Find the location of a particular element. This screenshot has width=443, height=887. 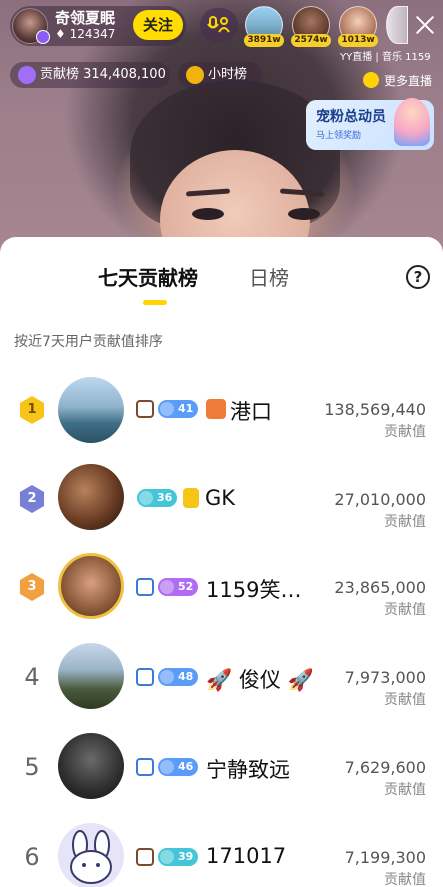

host-fans-count: ♦ 124347 is located at coordinates (85, 34).